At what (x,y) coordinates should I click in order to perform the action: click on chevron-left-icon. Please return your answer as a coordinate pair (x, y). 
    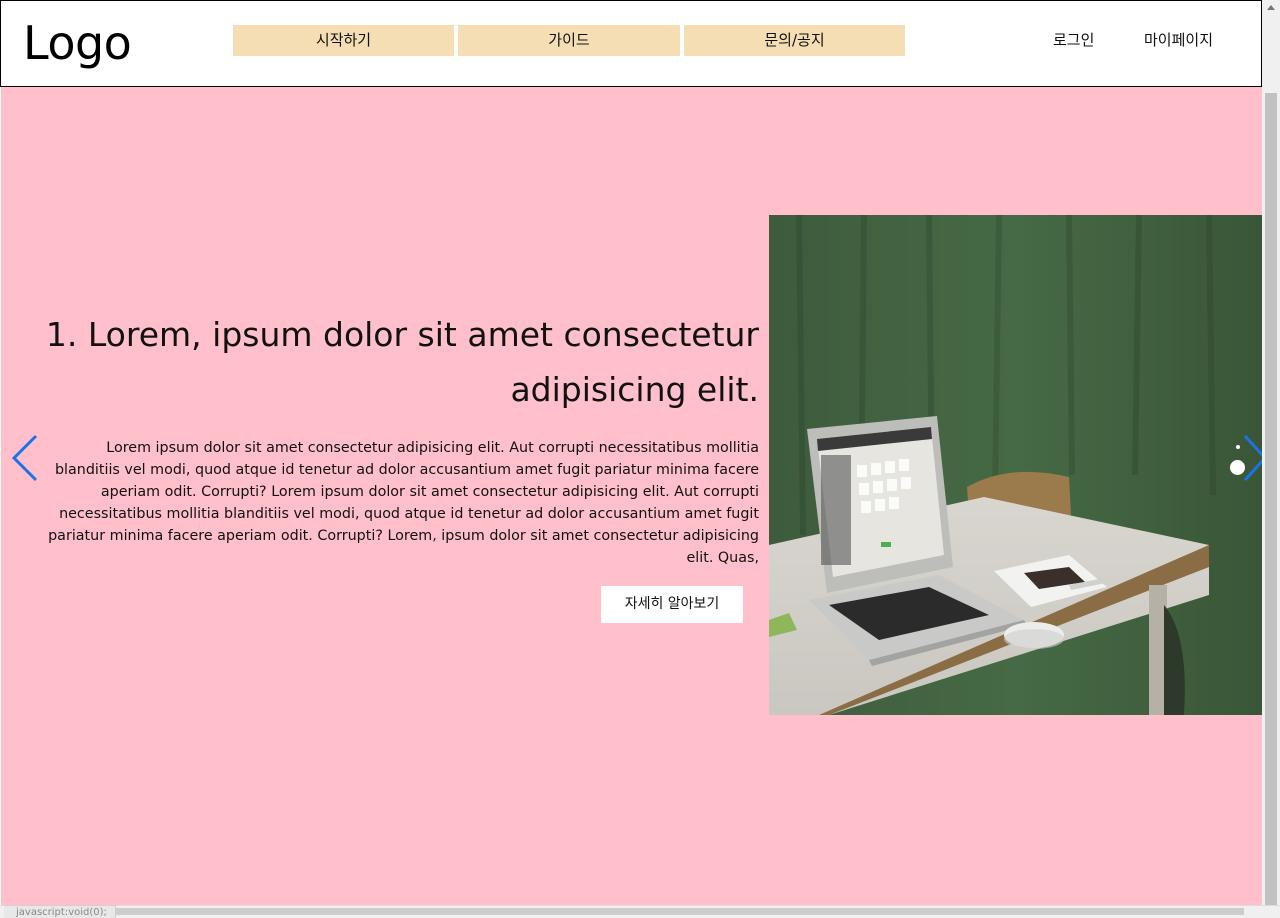
    Looking at the image, I should click on (24, 458).